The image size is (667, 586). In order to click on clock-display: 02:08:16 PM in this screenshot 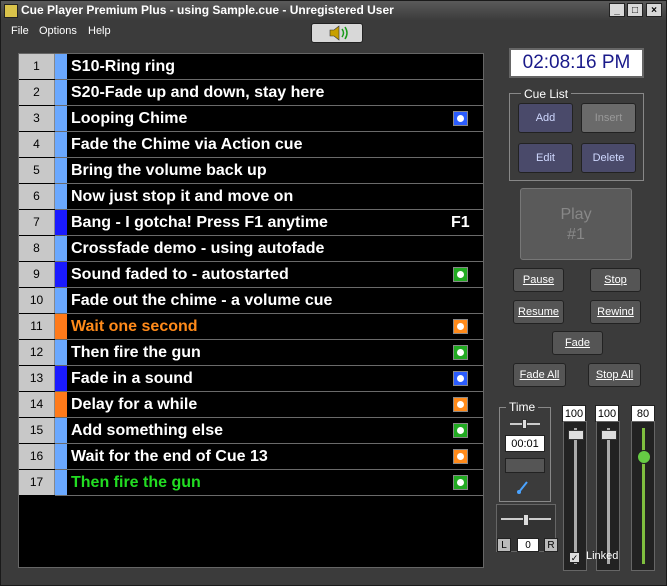, I will do `click(576, 63)`.